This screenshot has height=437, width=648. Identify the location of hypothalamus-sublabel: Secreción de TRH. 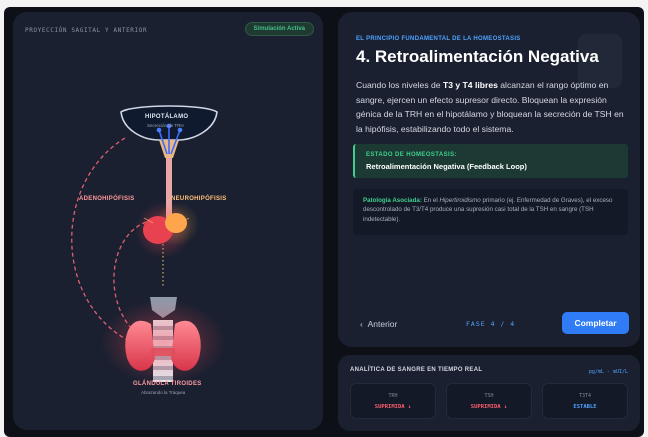
(165, 125).